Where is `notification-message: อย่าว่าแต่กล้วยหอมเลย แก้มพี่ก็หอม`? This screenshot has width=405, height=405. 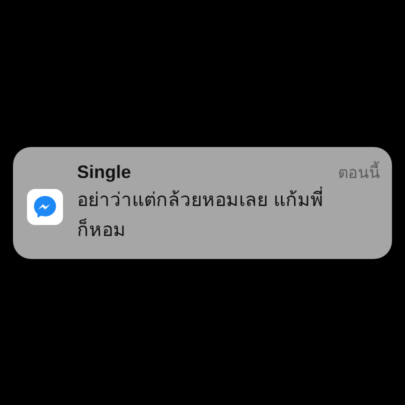 notification-message: อย่าว่าแต่กล้วยหอมเลย แก้มพี่ก็หอม is located at coordinates (205, 216).